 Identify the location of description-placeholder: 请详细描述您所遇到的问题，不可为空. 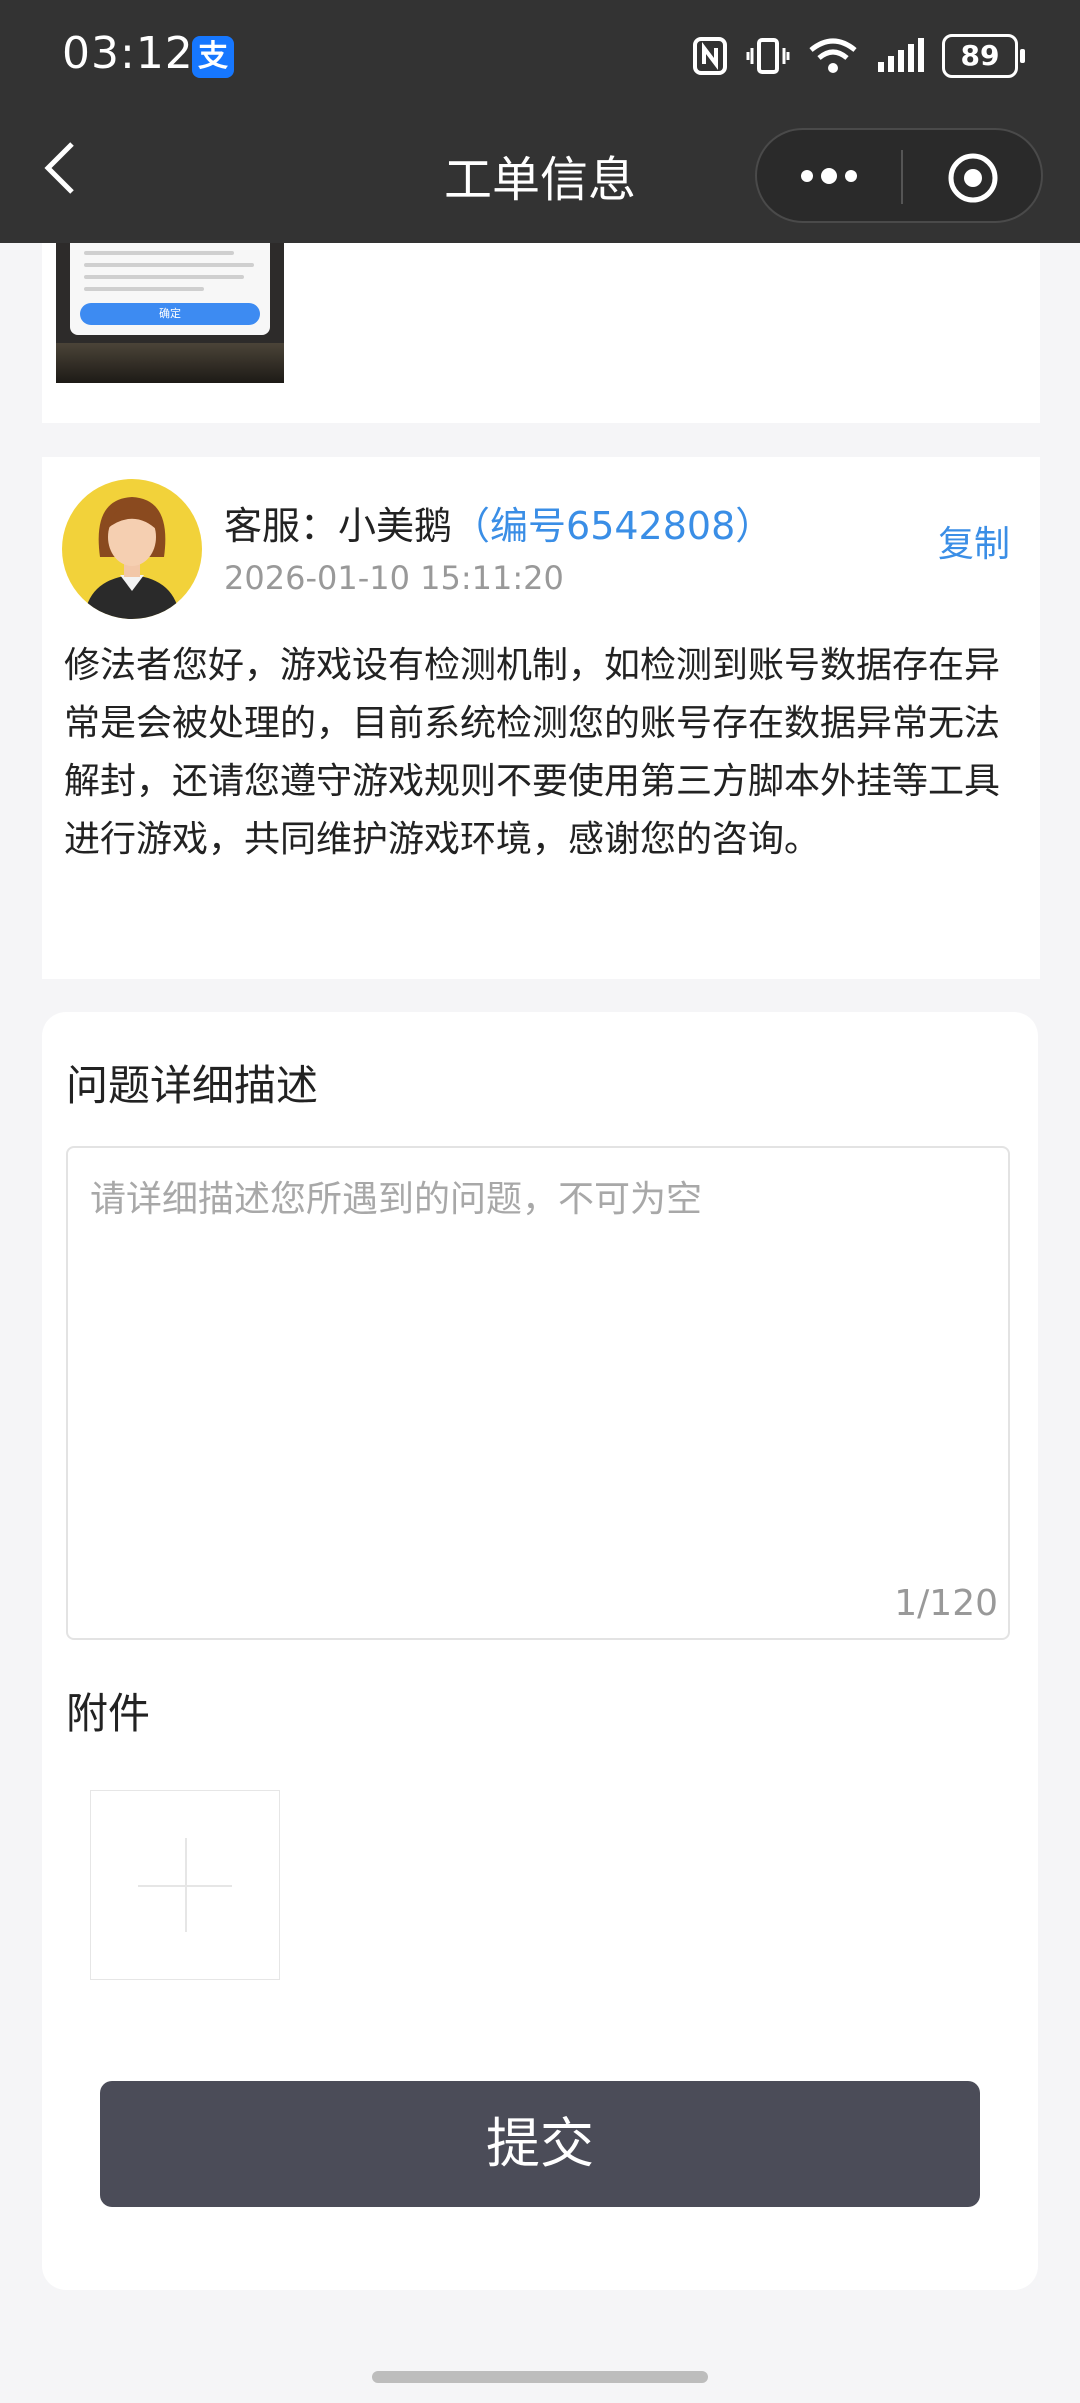
(396, 1199).